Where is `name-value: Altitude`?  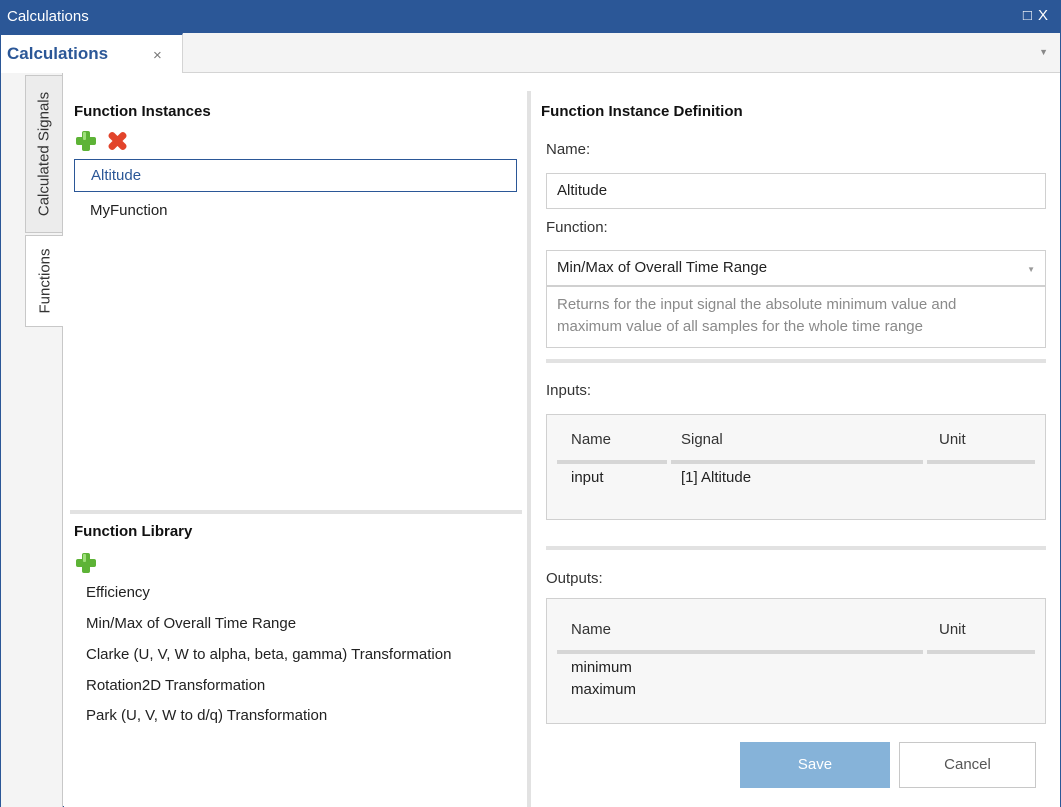 name-value: Altitude is located at coordinates (582, 190).